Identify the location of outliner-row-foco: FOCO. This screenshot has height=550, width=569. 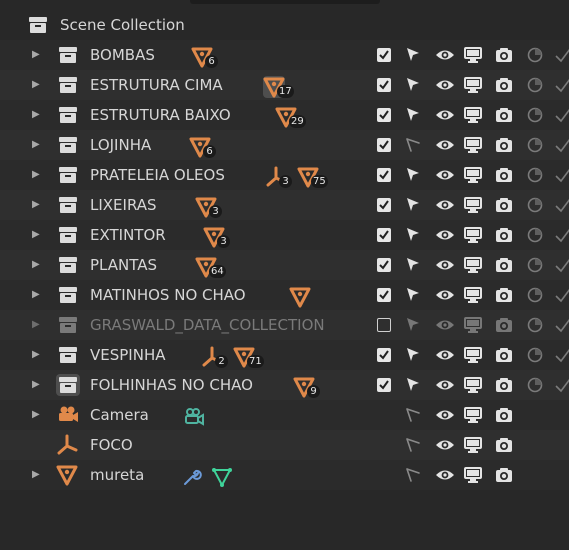
(284, 445).